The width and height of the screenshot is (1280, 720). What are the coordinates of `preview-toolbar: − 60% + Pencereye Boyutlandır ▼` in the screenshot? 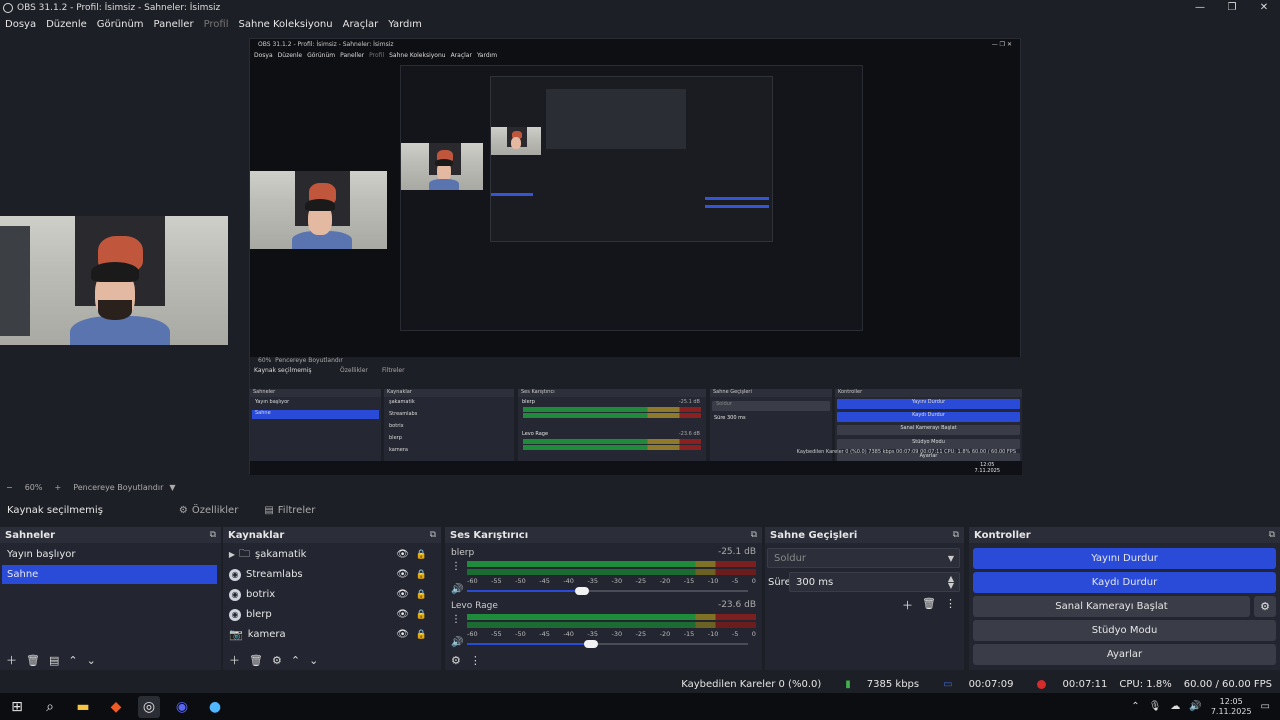 It's located at (640, 487).